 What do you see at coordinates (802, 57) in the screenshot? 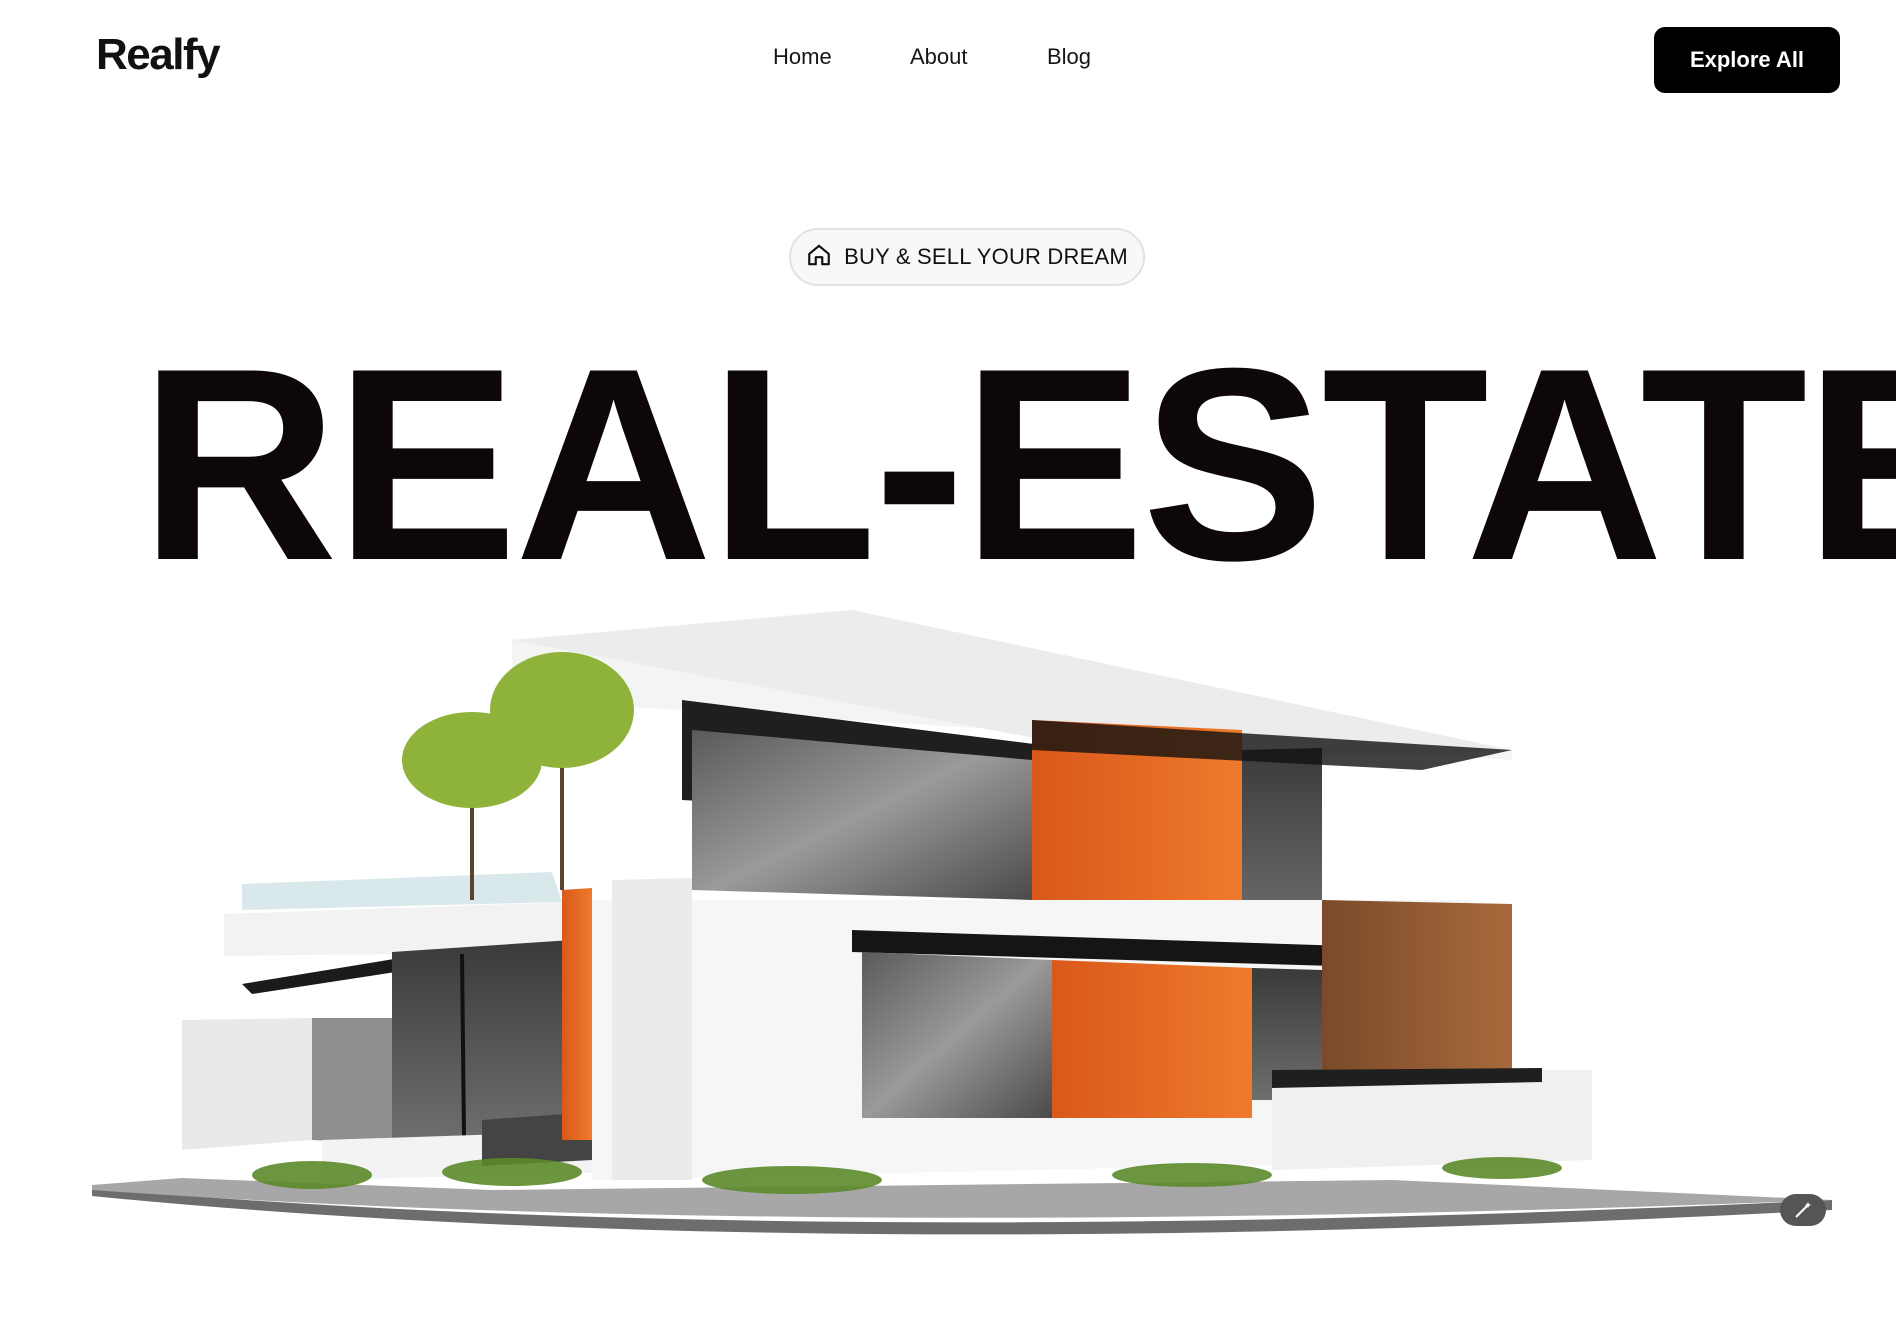
I see `nav-home-link: Home` at bounding box center [802, 57].